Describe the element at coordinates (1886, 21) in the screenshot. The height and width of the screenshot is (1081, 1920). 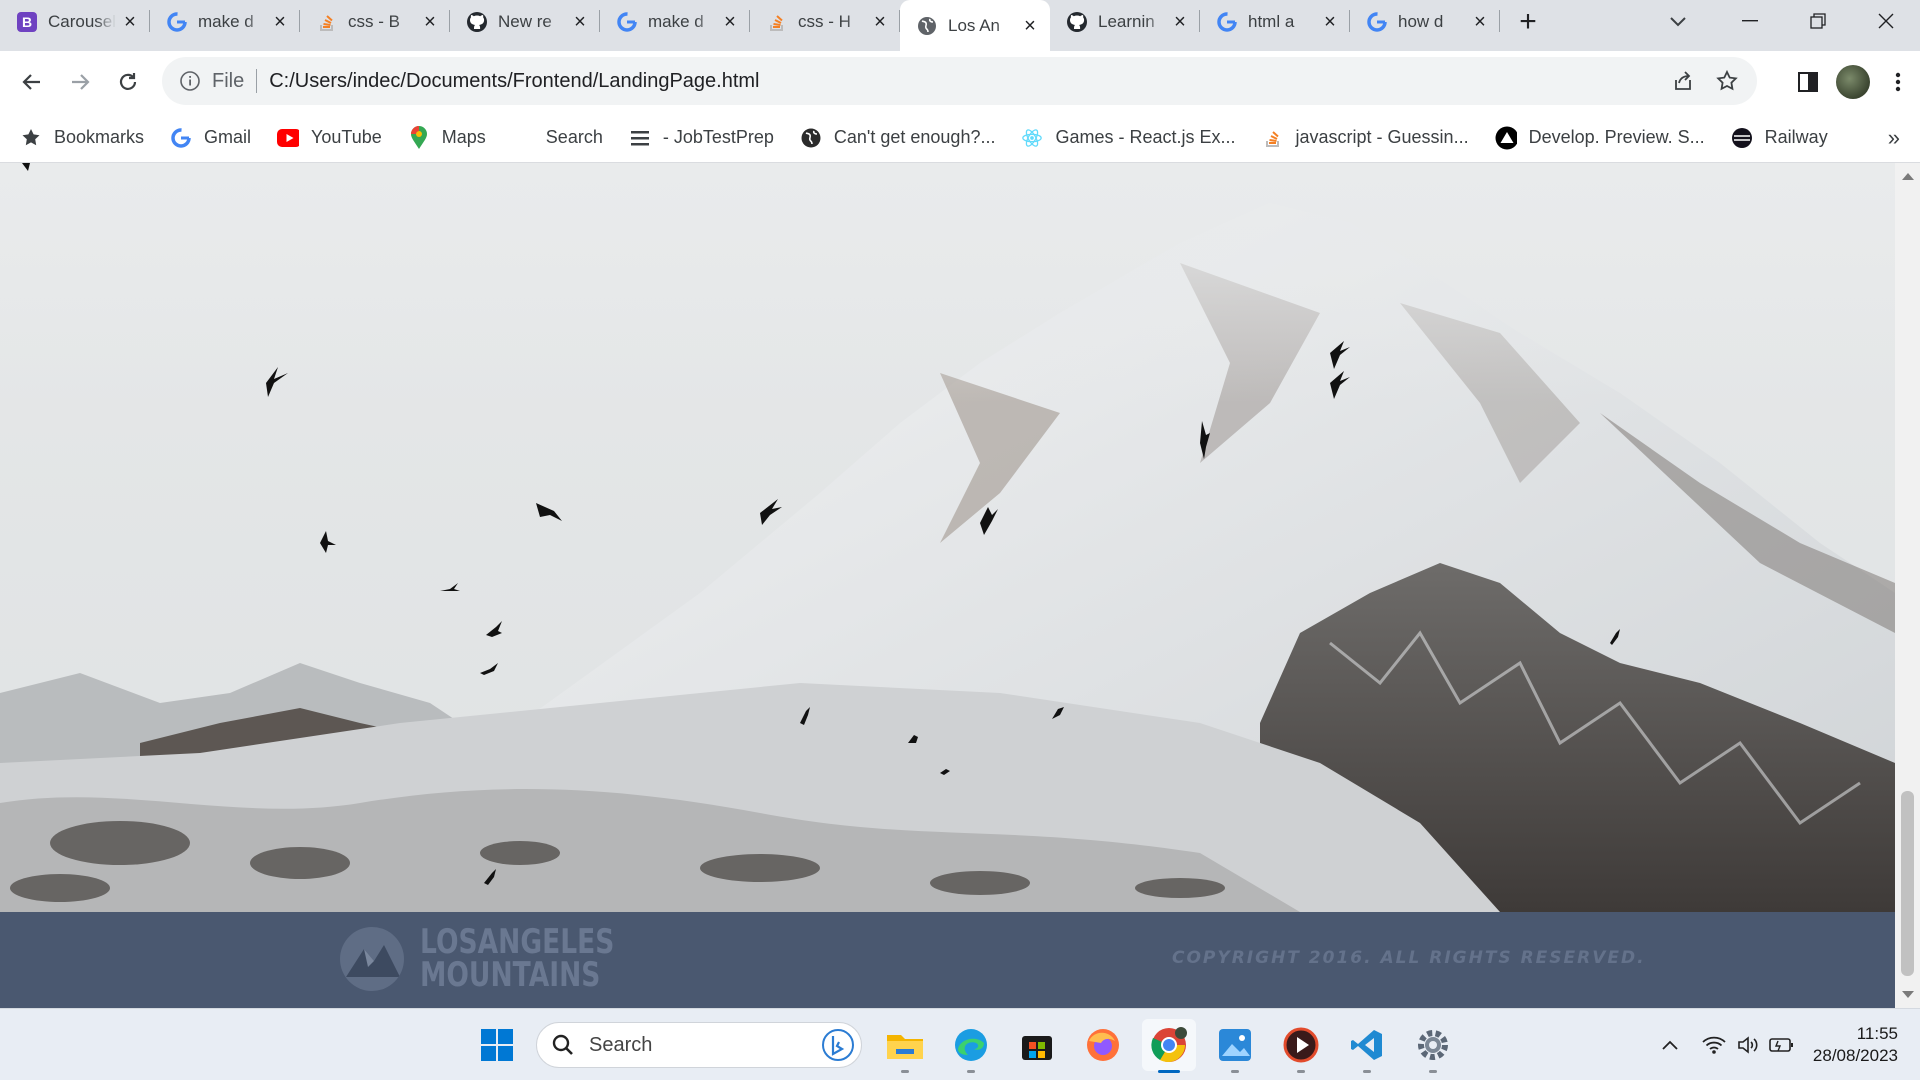
I see `close-window-button` at that location.